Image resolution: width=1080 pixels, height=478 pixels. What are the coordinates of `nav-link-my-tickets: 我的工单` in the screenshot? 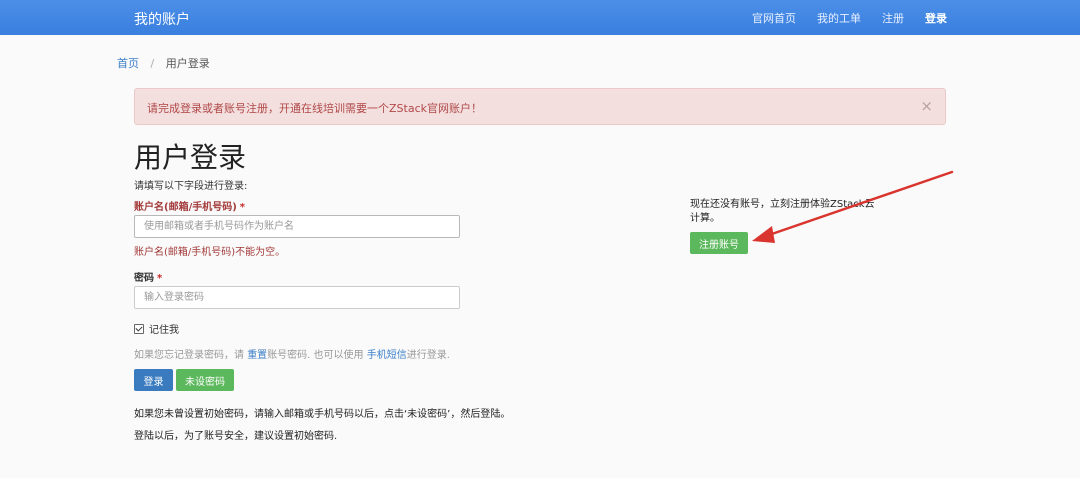 It's located at (839, 18).